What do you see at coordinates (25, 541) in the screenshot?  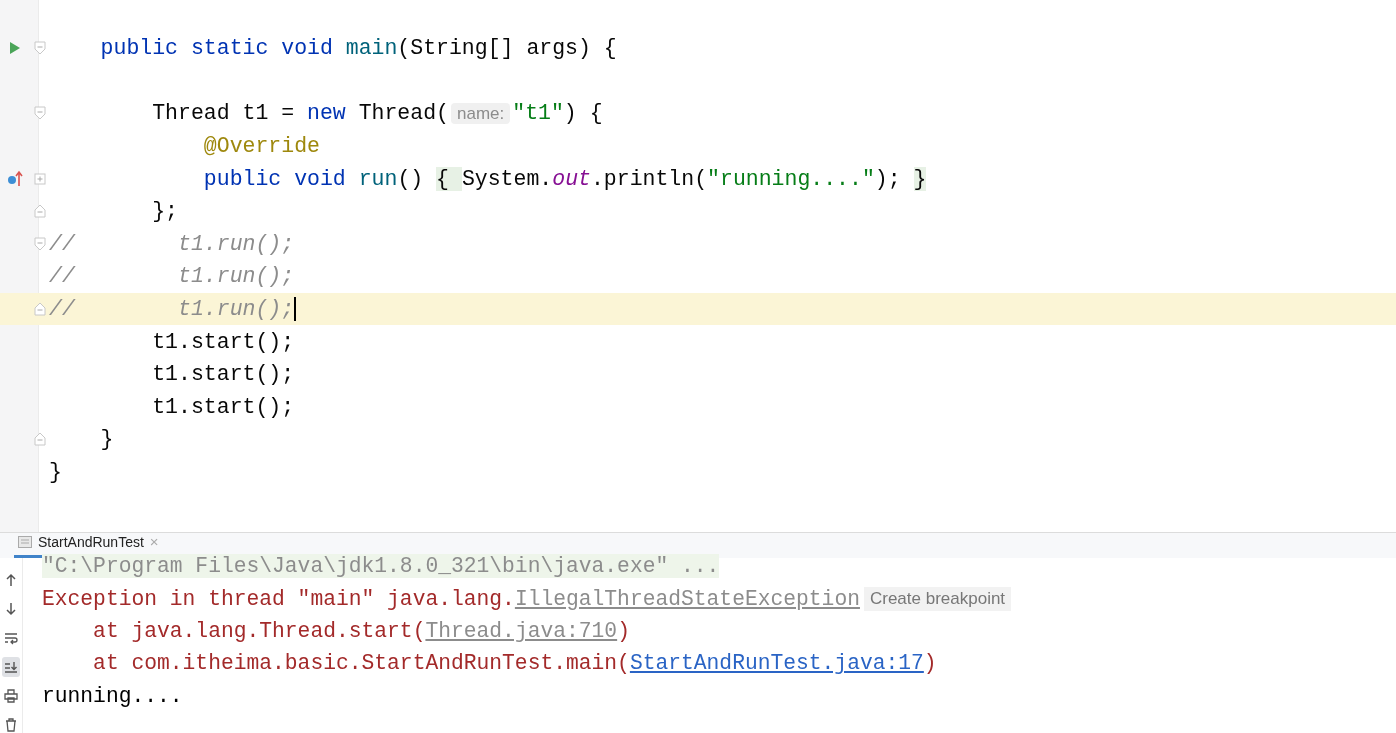 I see `console-icon` at bounding box center [25, 541].